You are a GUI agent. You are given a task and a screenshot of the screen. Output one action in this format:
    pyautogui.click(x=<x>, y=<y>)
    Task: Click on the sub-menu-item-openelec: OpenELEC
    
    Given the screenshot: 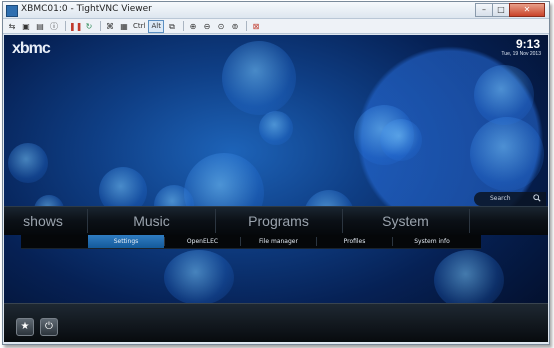 What is the action you would take?
    pyautogui.click(x=202, y=241)
    